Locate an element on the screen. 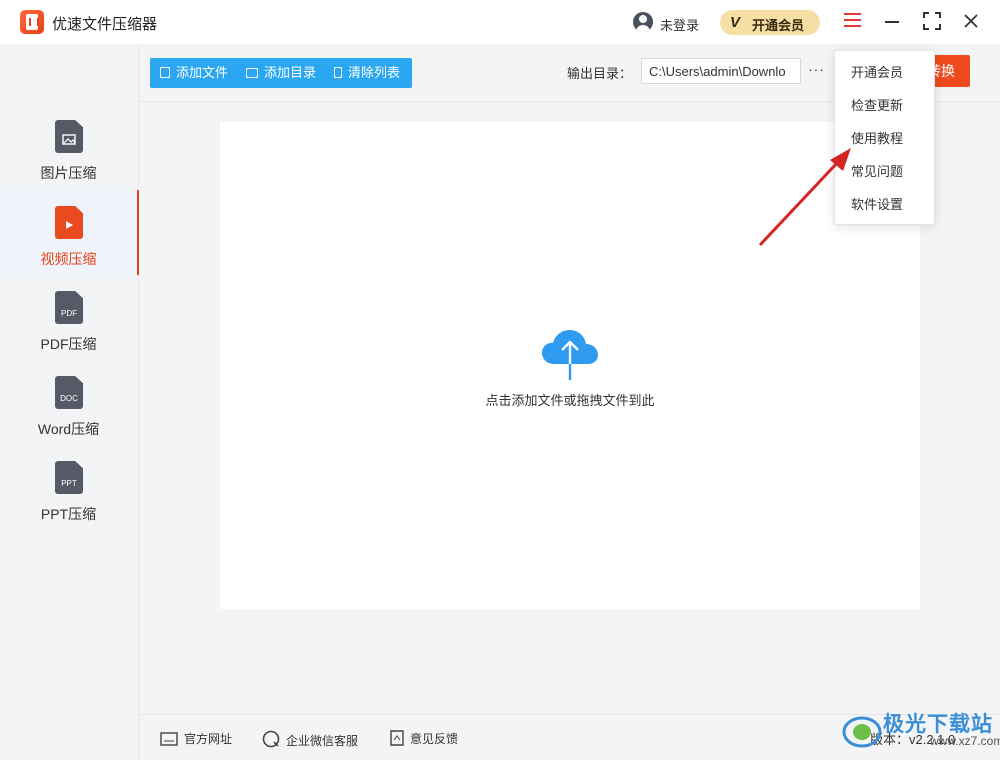 The width and height of the screenshot is (1000, 760). menu-item-check-update: 检查更新 is located at coordinates (884, 105).